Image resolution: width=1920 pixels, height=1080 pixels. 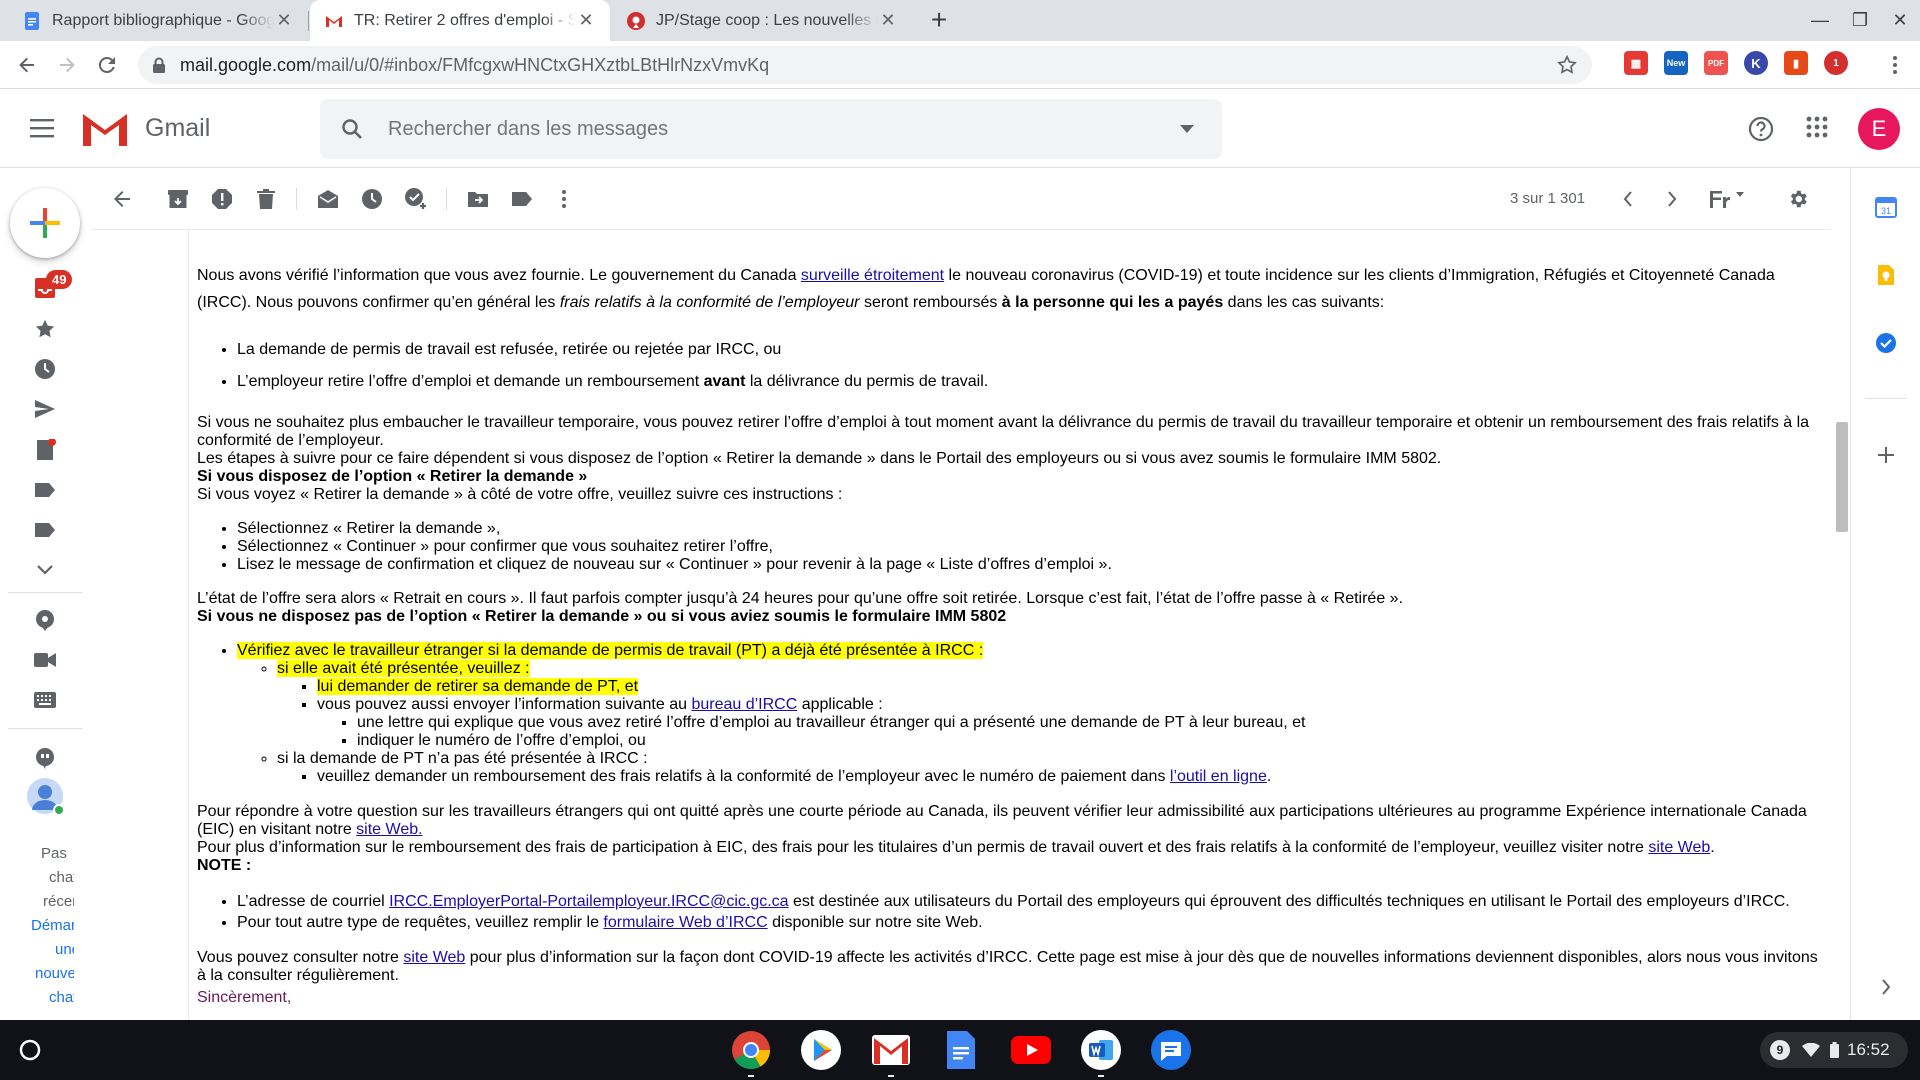 I want to click on drafts-icon, so click(x=45, y=450).